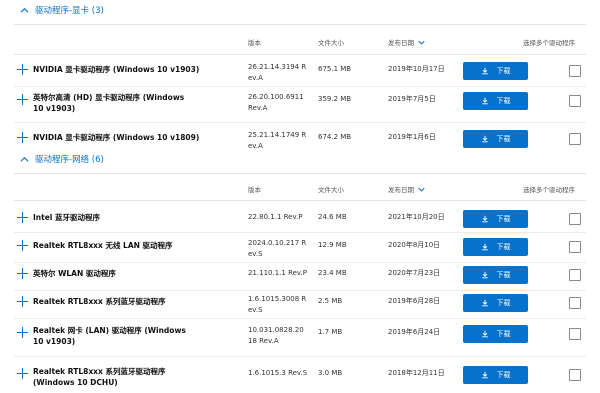 Image resolution: width=600 pixels, height=393 pixels. Describe the element at coordinates (335, 99) in the screenshot. I see `driver-size: 359.2 MB` at that location.